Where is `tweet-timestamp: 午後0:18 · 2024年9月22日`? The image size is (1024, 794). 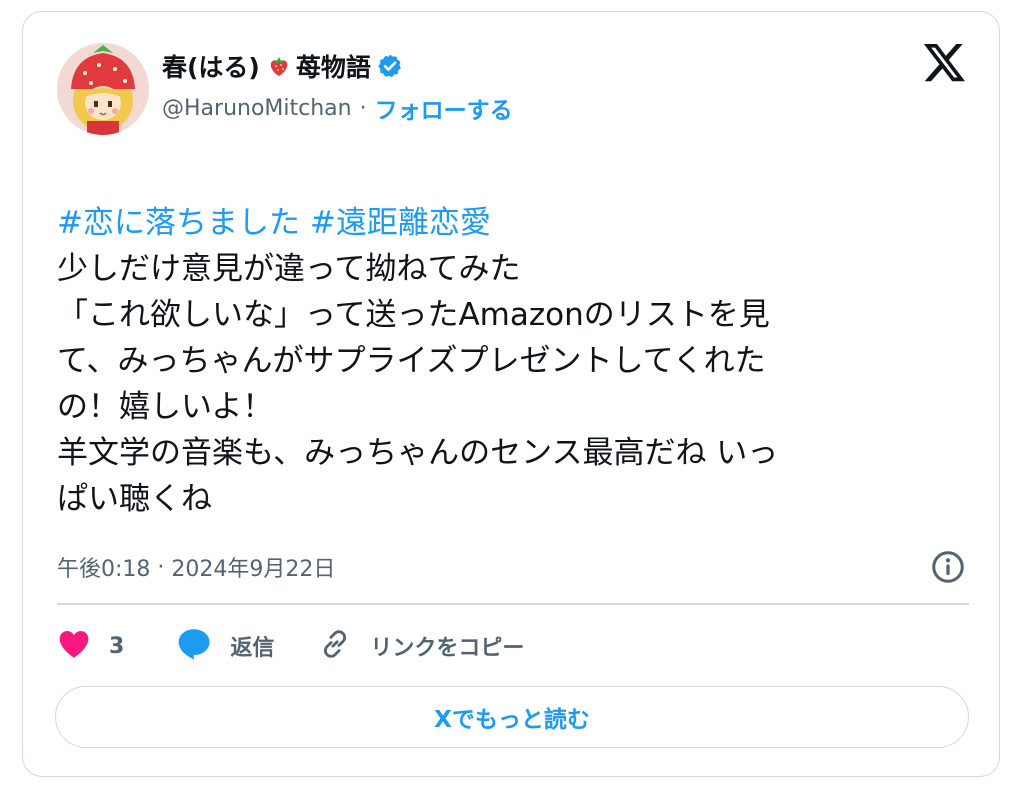 tweet-timestamp: 午後0:18 · 2024年9月22日 is located at coordinates (196, 567).